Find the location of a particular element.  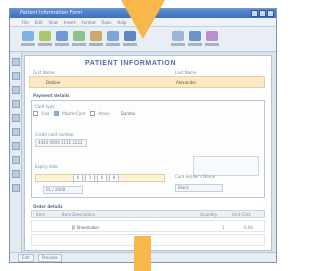

open-folder-button is located at coordinates (45, 39).